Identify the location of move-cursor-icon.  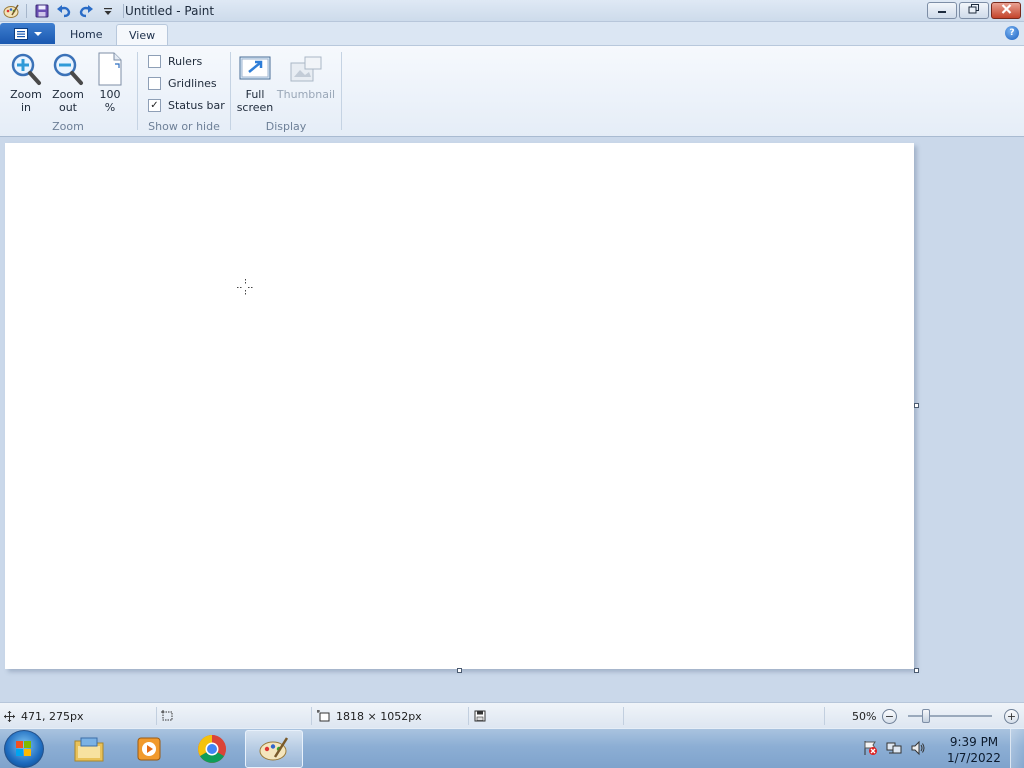
(9, 716).